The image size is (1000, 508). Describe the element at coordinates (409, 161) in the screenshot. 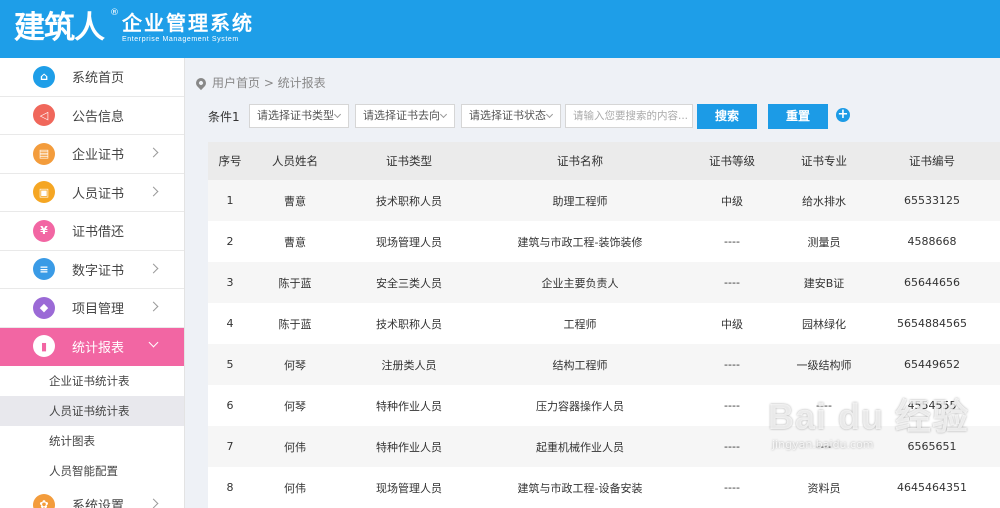

I see `column-header: 证书类型` at that location.